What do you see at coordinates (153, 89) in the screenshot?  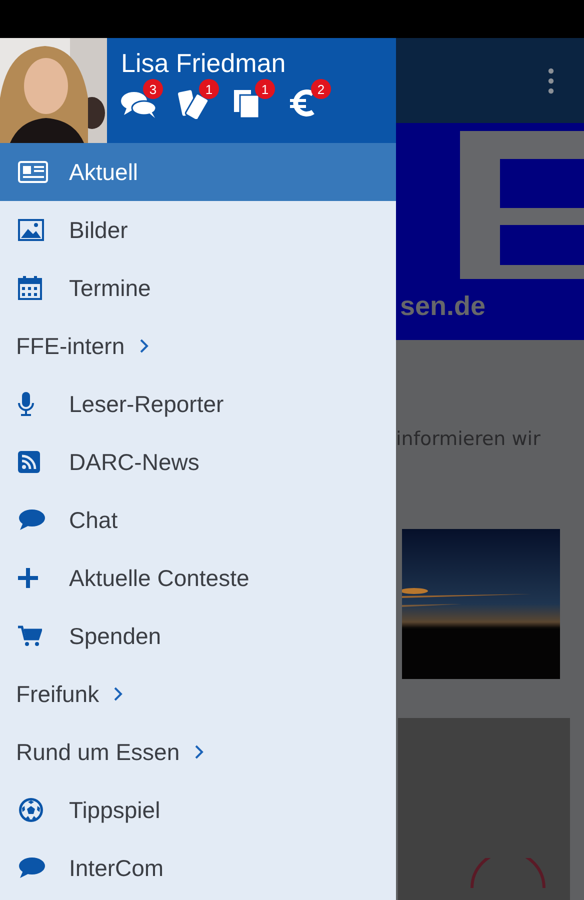 I see `count-badge: 3` at bounding box center [153, 89].